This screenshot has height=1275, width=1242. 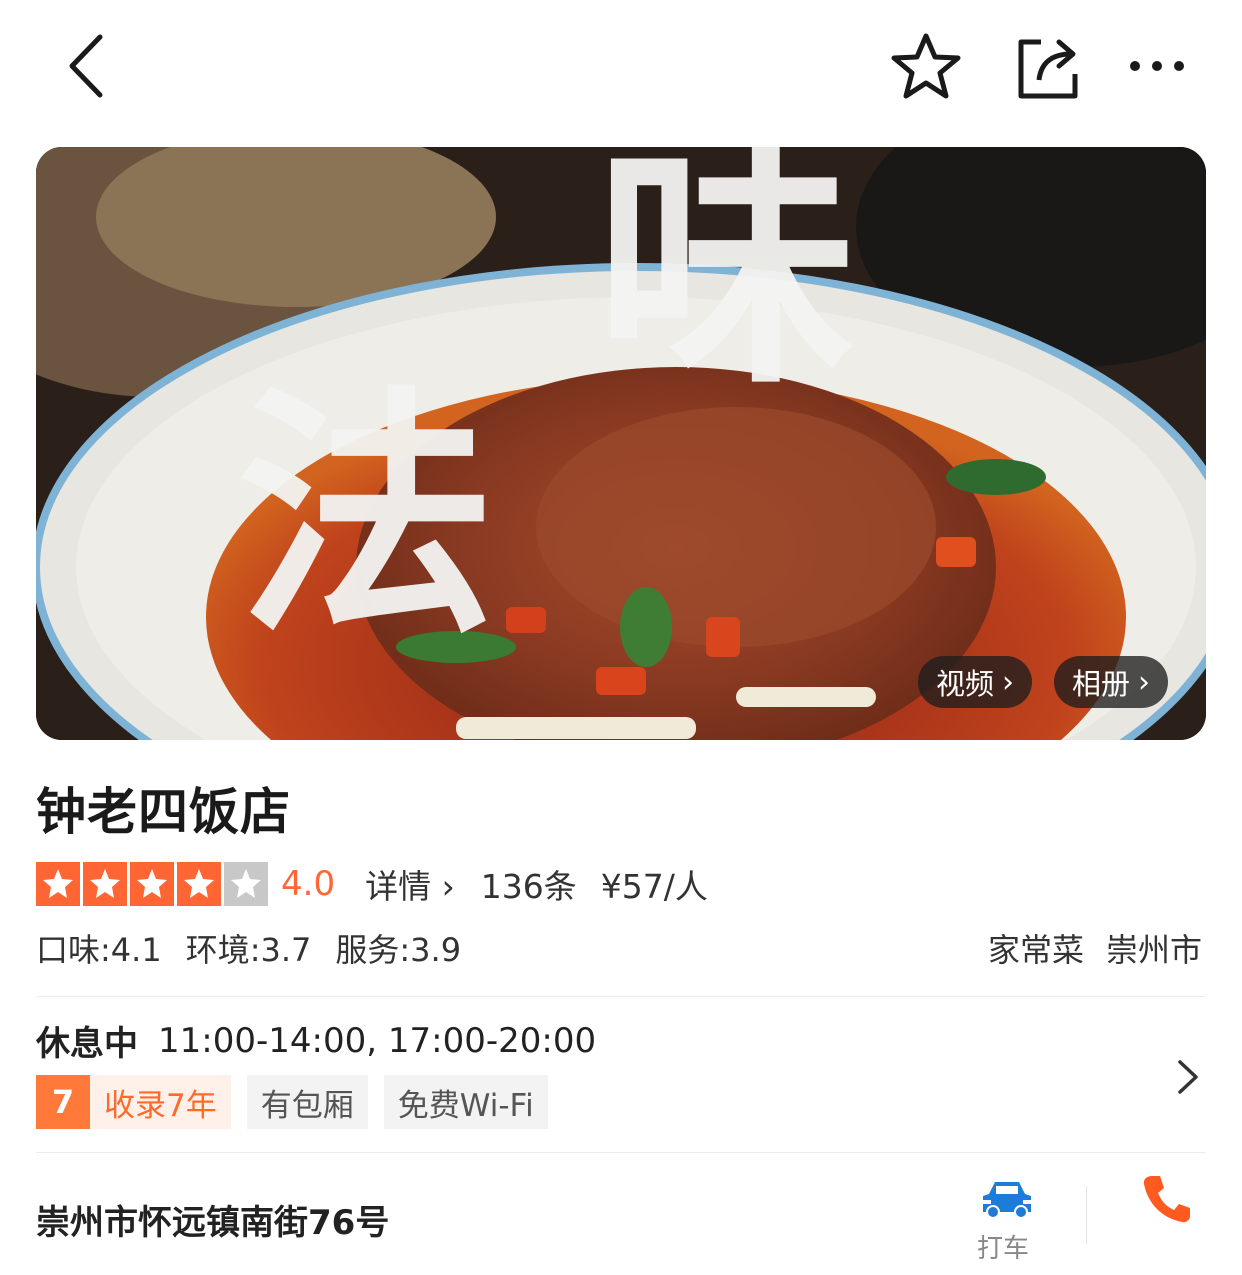 I want to click on tag-list: 7 收录7年 有包厢 免费Wi-Fi, so click(x=300, y=1102).